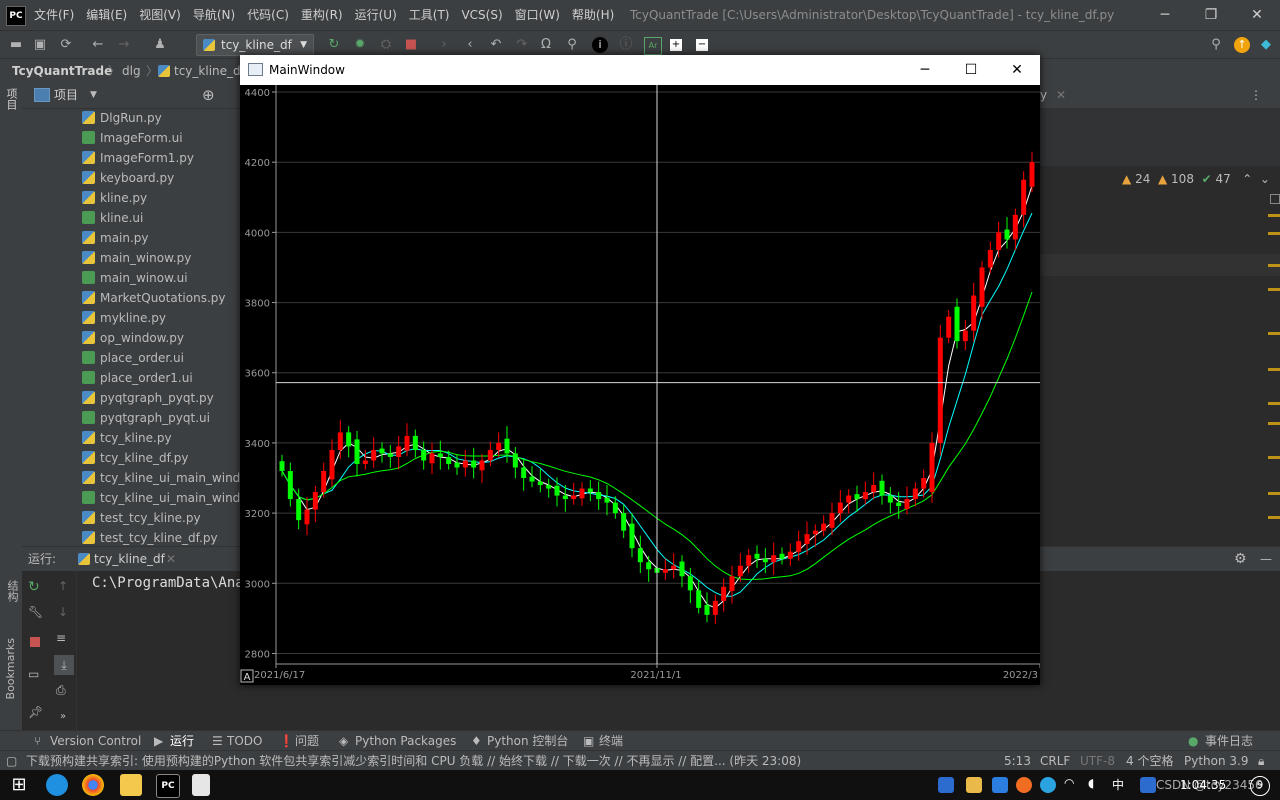  Describe the element at coordinates (16, 45) in the screenshot. I see `open-folder-icon: ▬` at that location.